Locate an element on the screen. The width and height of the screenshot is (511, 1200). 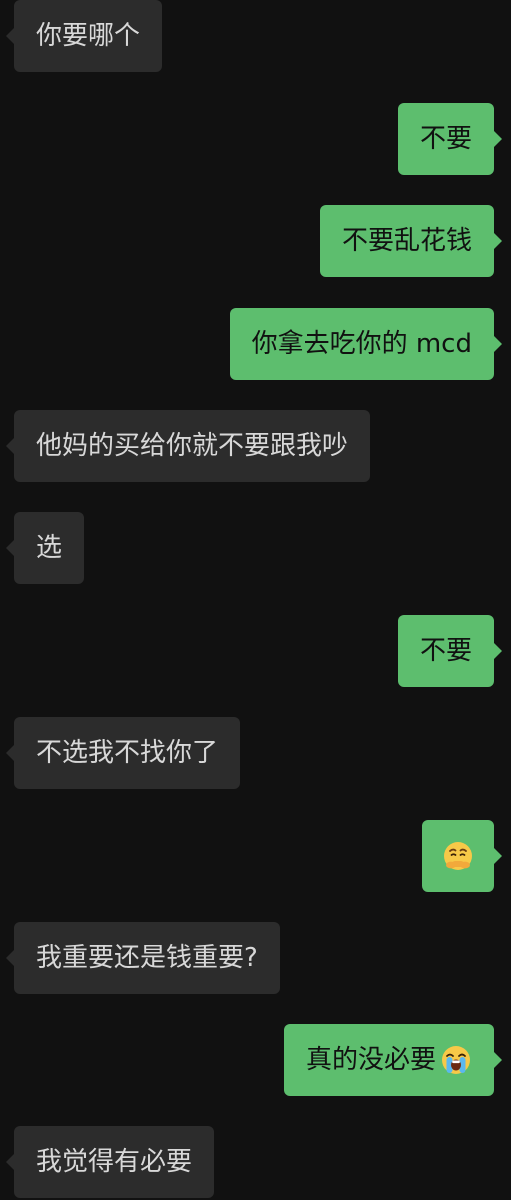
message-text: 不选我不找你了 is located at coordinates (127, 753).